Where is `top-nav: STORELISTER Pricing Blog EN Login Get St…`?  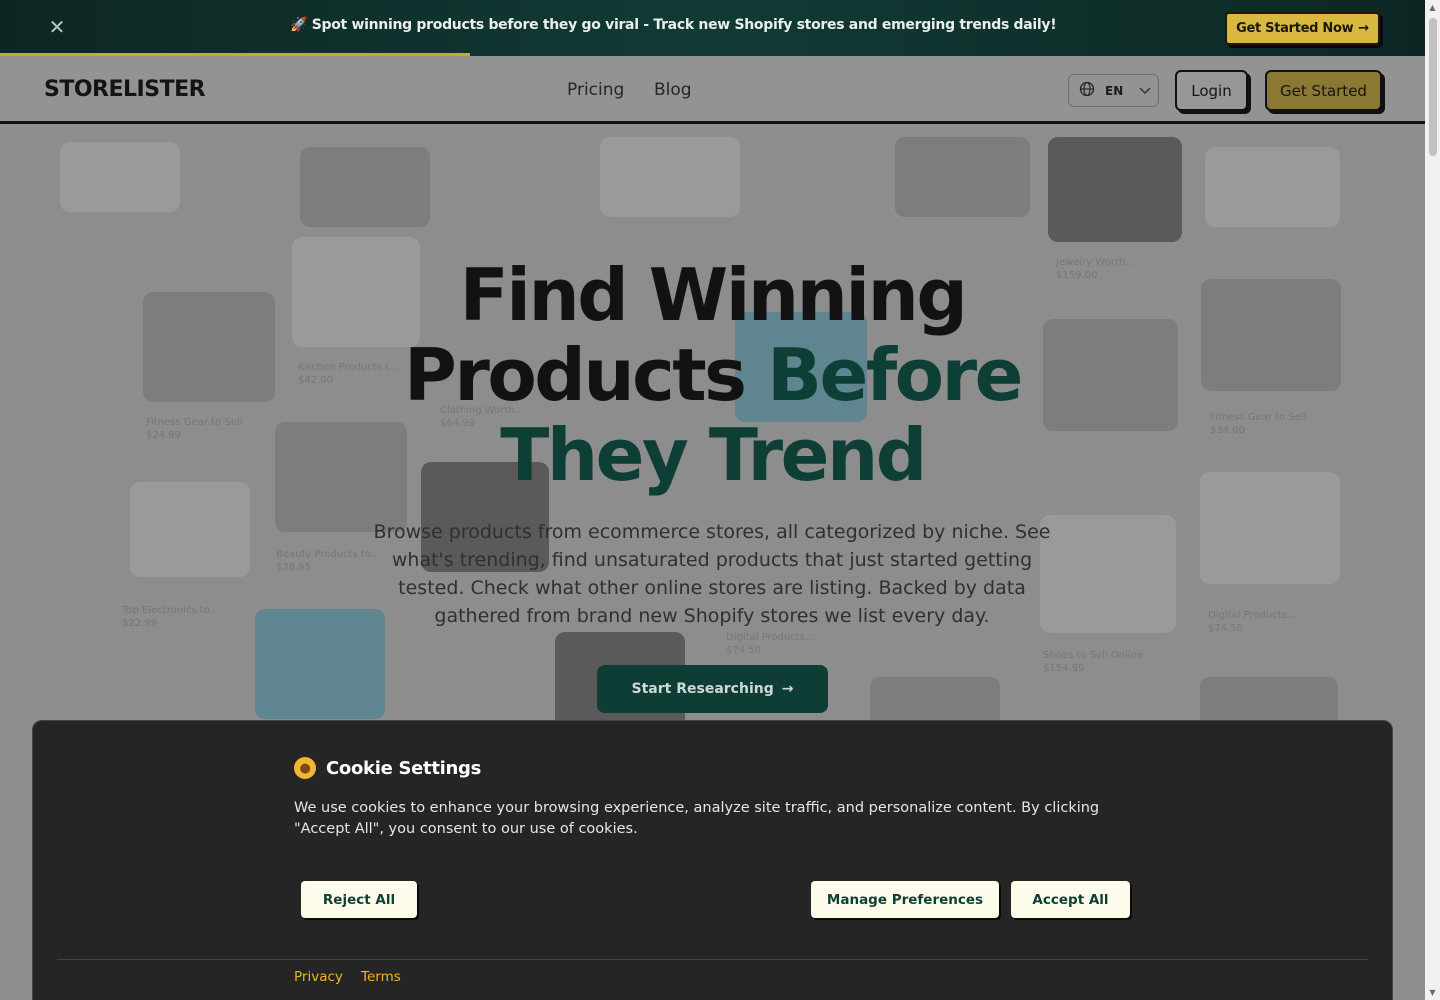
top-nav: STORELISTER Pricing Blog EN Login Get St… is located at coordinates (712, 90).